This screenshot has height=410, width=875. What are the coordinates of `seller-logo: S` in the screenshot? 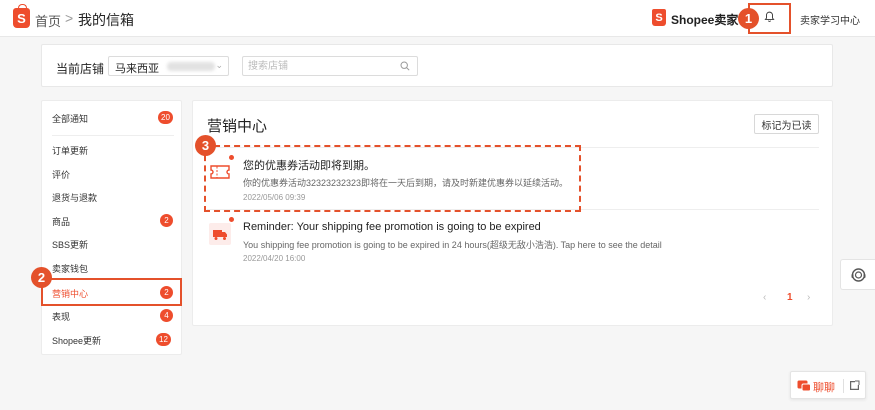 It's located at (659, 17).